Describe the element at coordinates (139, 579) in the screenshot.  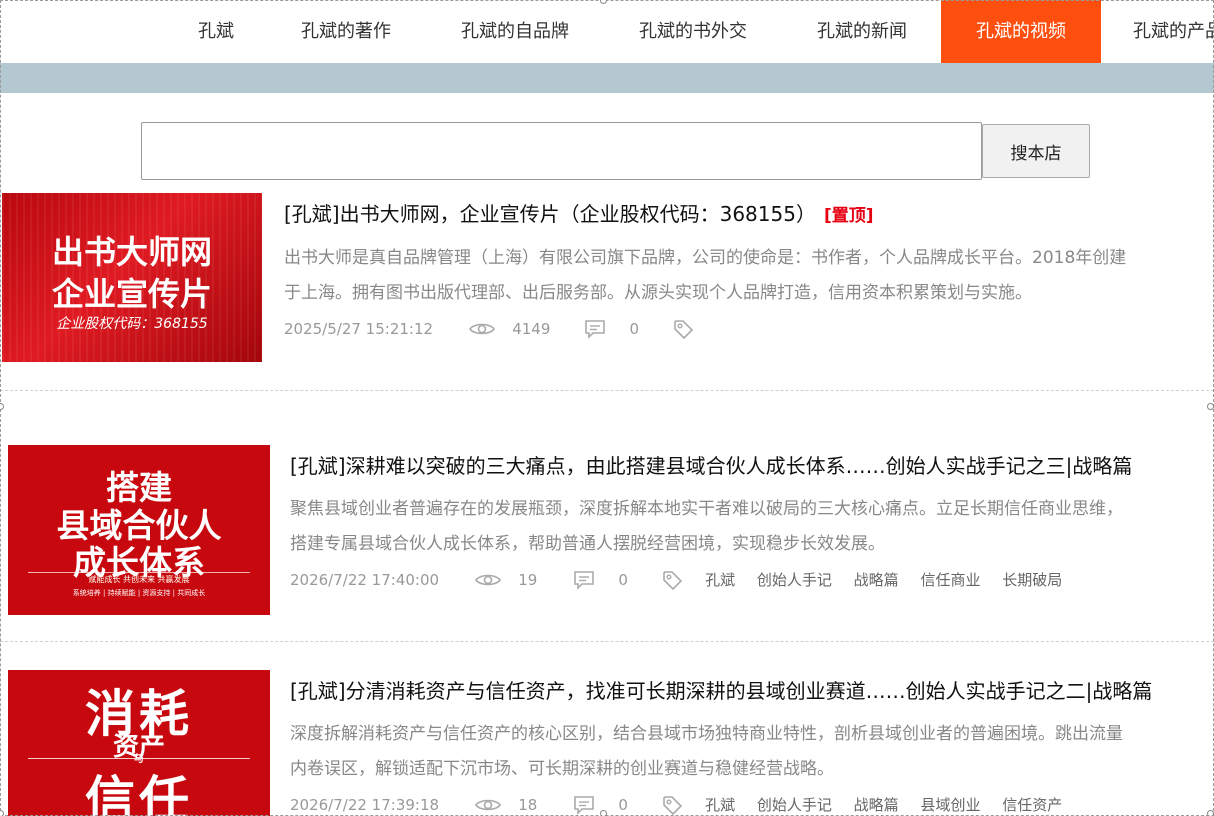
I see `thumb-line4: 赋能成长 共创未来 共赢发展` at that location.